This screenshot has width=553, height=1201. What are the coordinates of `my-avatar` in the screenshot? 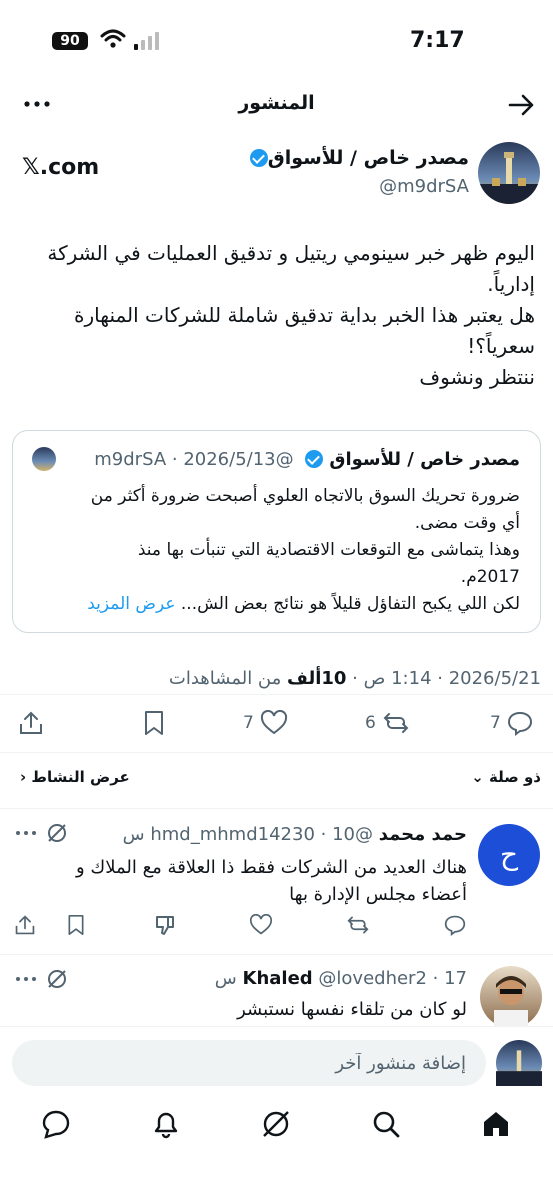 It's located at (519, 1063).